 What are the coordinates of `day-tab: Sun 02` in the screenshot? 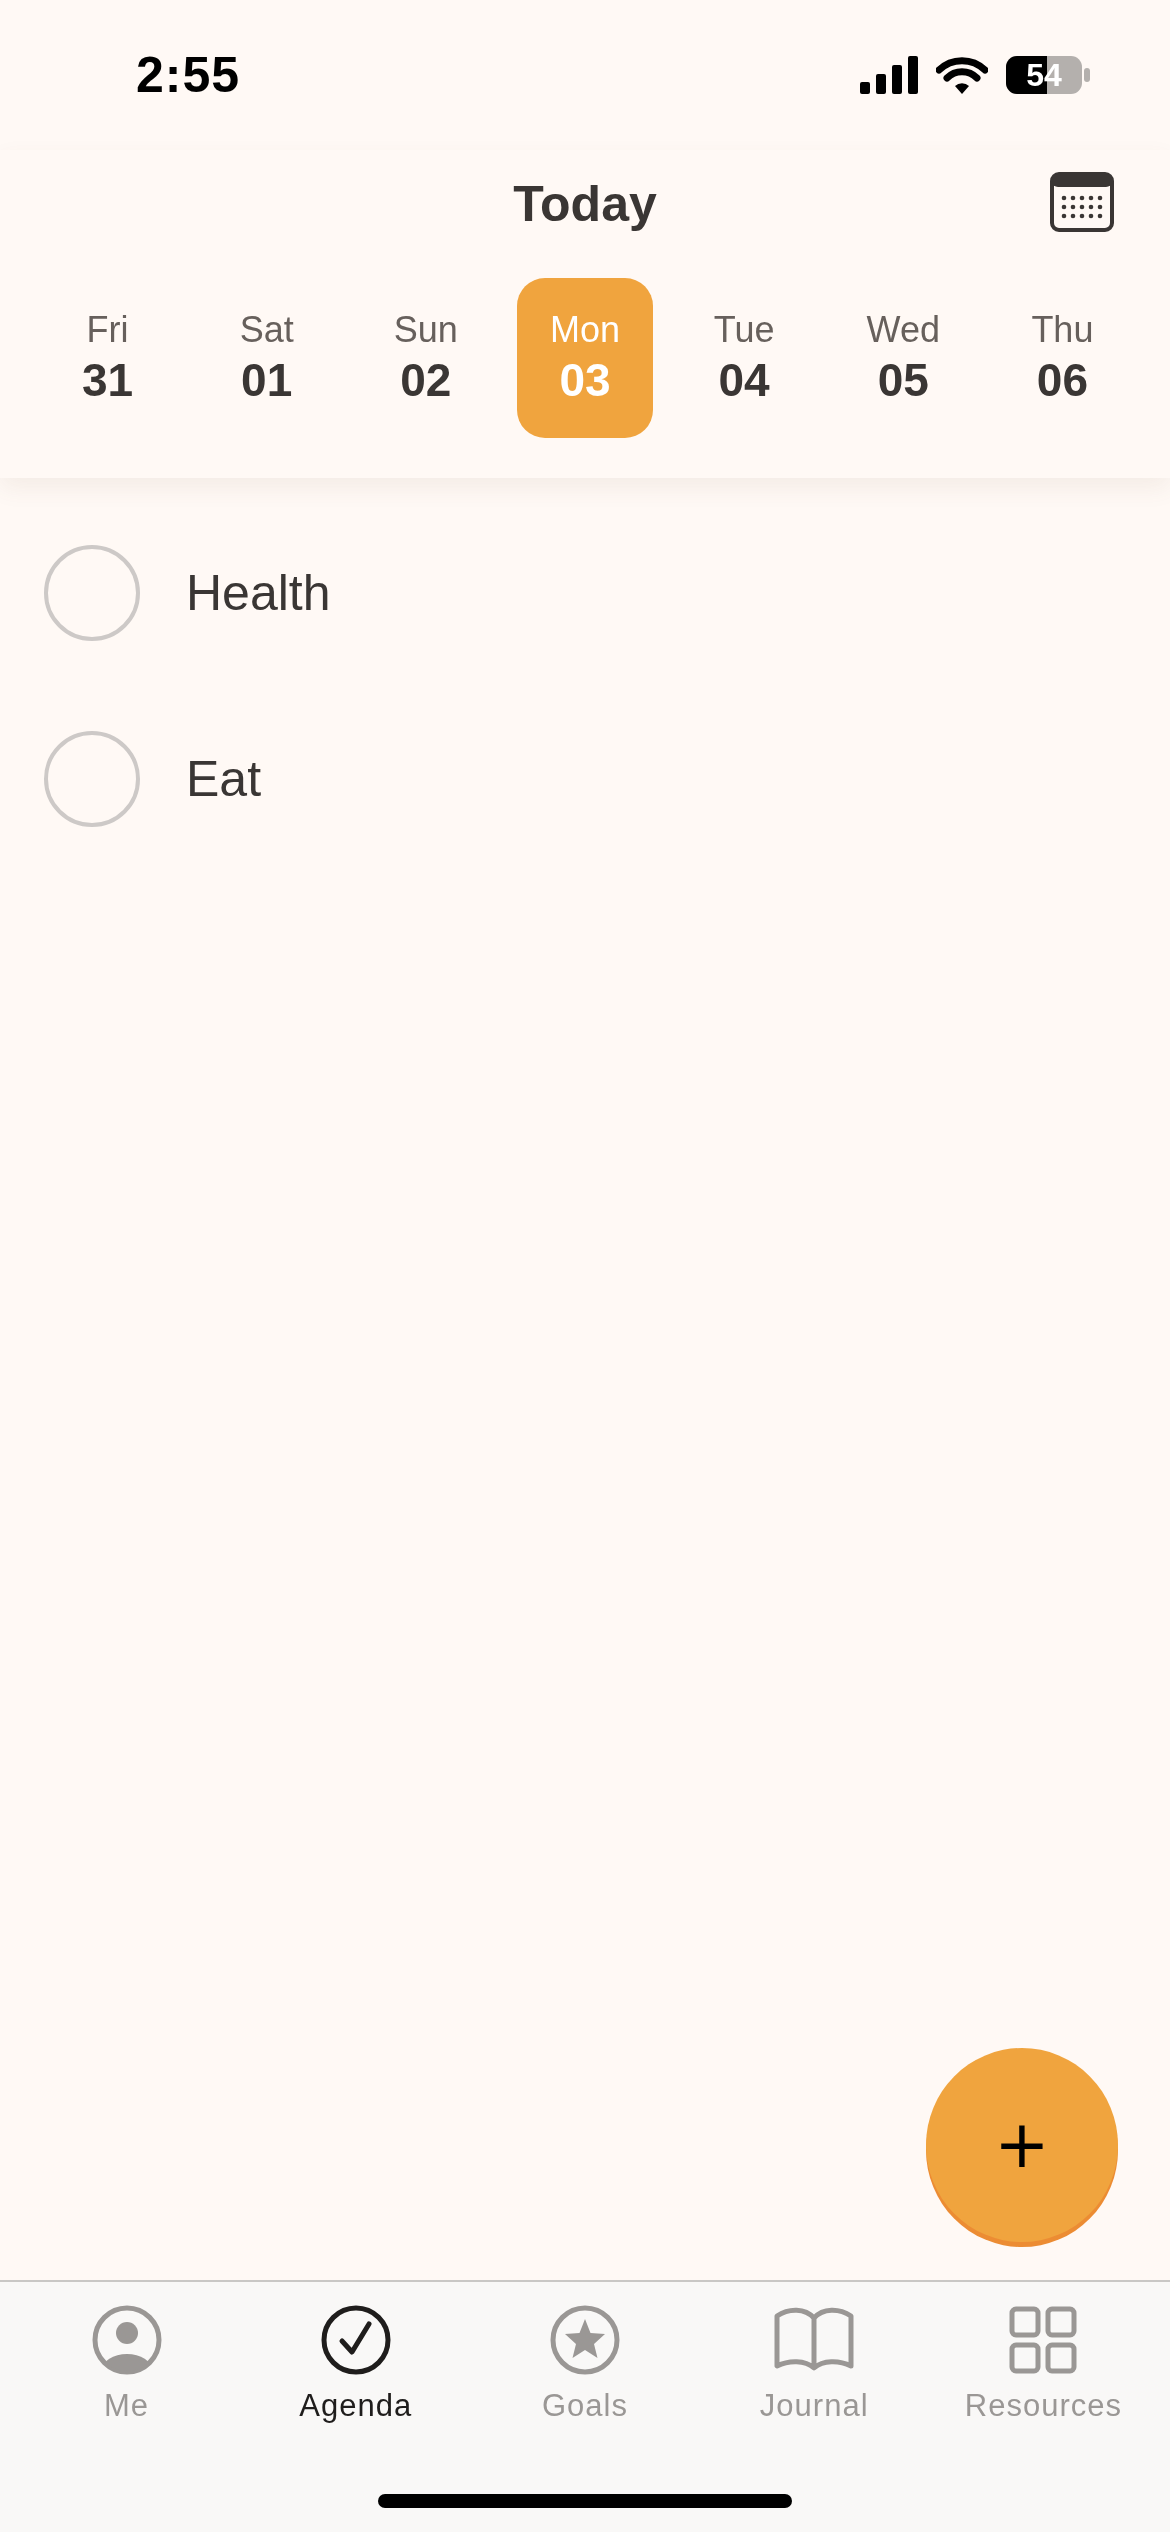 It's located at (425, 358).